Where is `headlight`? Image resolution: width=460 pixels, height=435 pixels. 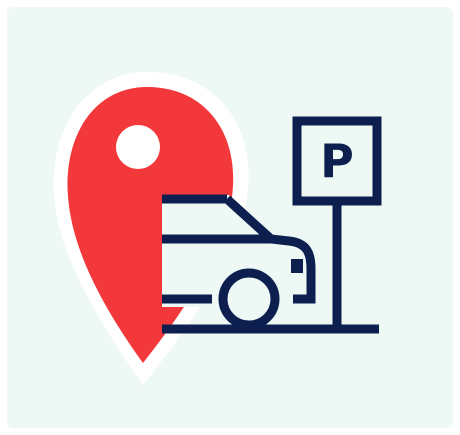
headlight is located at coordinates (297, 266).